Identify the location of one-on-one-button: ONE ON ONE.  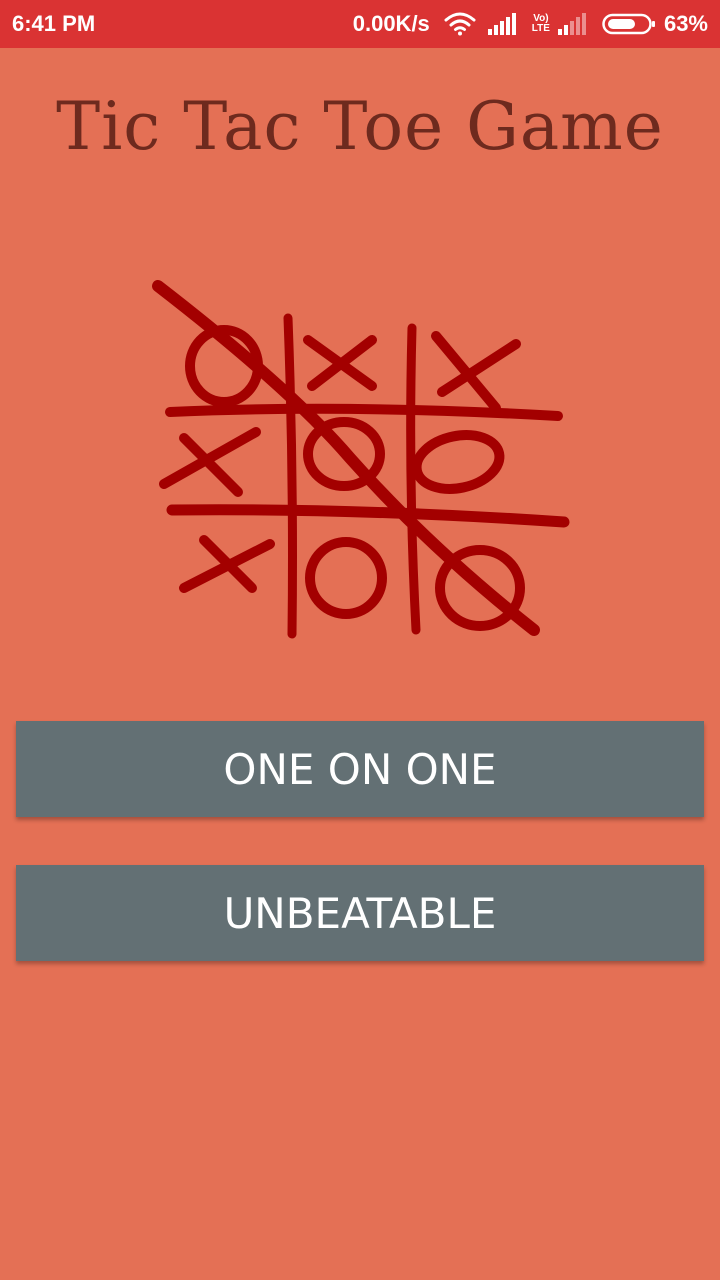
(360, 769).